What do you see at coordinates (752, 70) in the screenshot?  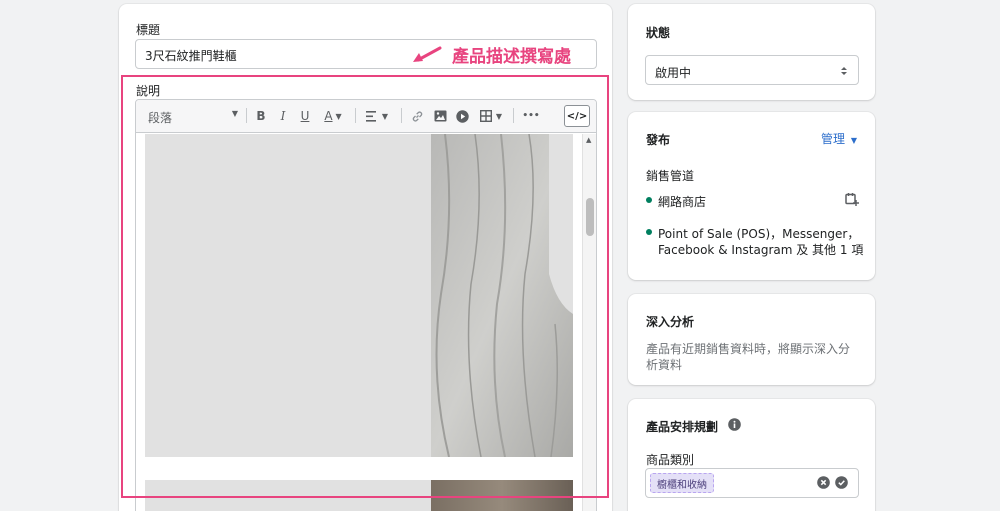 I see `status-select: 啟用中` at bounding box center [752, 70].